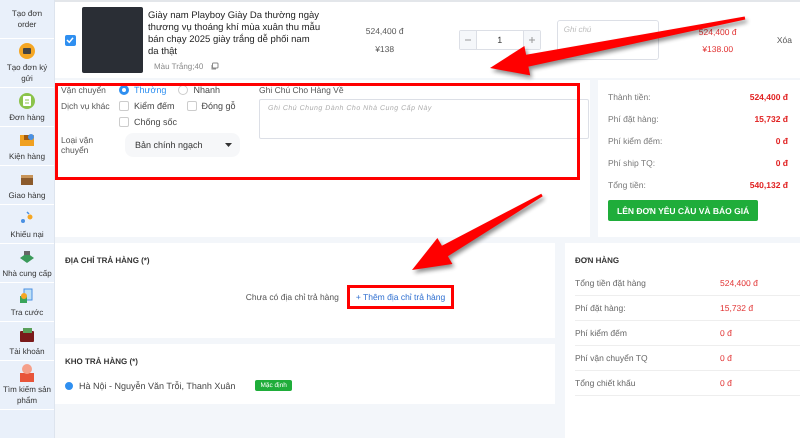 This screenshot has height=438, width=800. Describe the element at coordinates (769, 97) in the screenshot. I see `total-value: 524,400 đ` at that location.